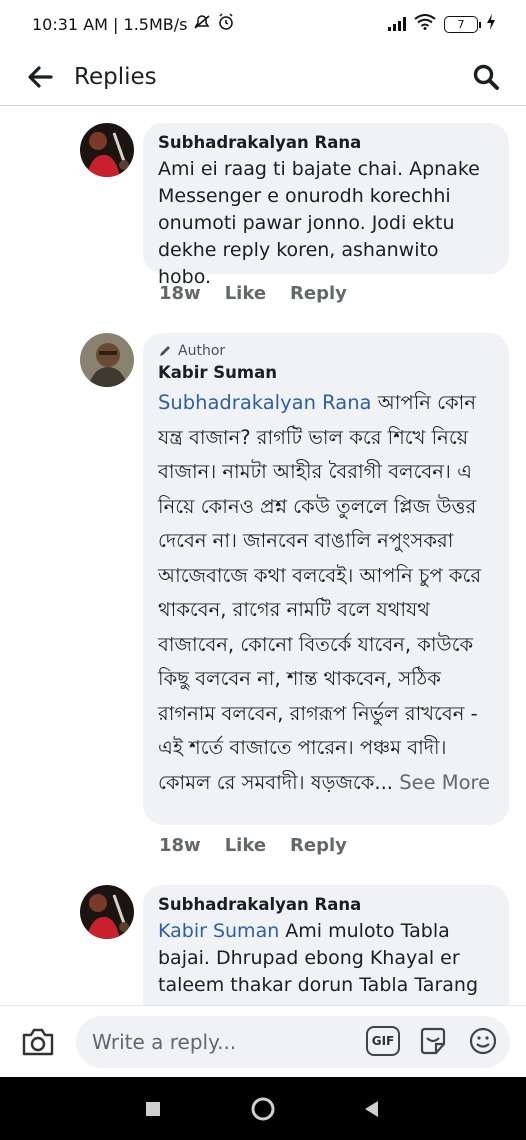  I want to click on see-more-link: See More, so click(441, 782).